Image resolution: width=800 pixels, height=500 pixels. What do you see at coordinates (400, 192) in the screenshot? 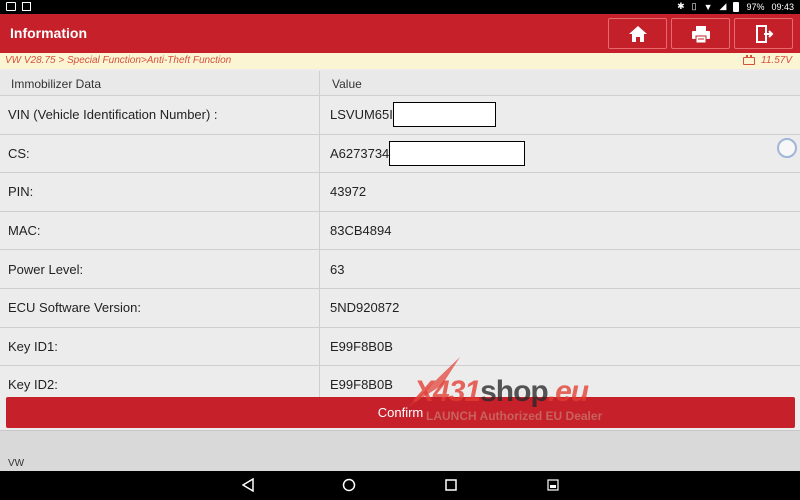
I see `table-row: PIN: 43972` at bounding box center [400, 192].